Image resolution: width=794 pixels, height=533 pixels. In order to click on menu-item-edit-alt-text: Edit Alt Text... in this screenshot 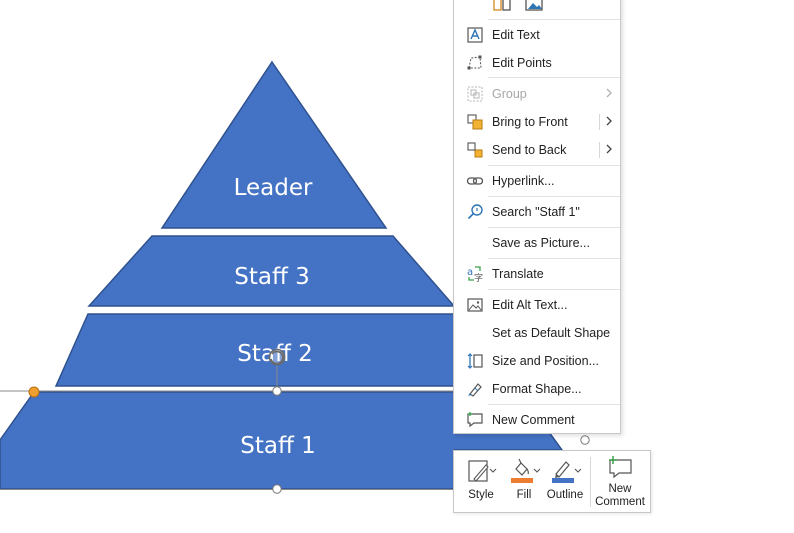, I will do `click(537, 305)`.